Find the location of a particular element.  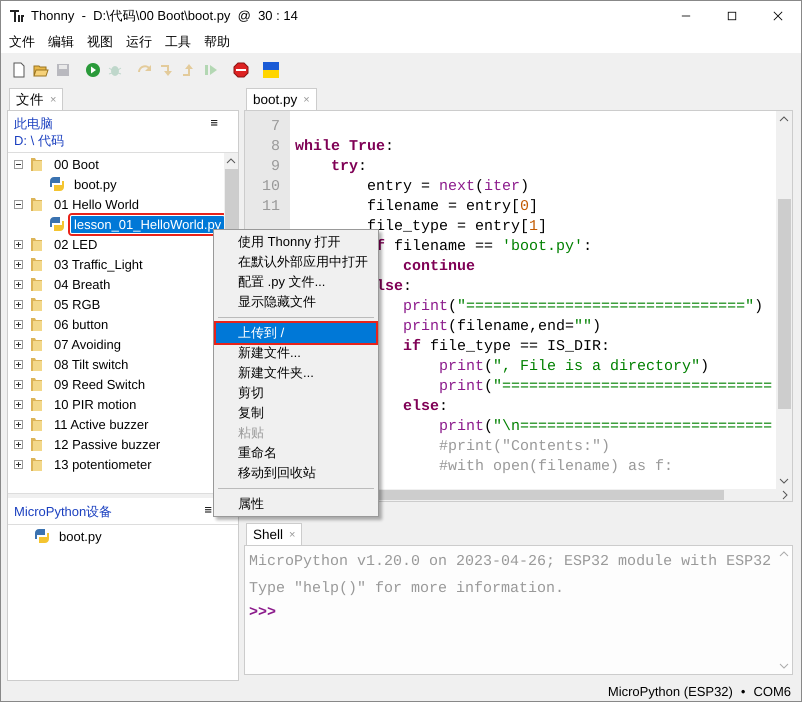

menu-item: 帮助 is located at coordinates (217, 42).